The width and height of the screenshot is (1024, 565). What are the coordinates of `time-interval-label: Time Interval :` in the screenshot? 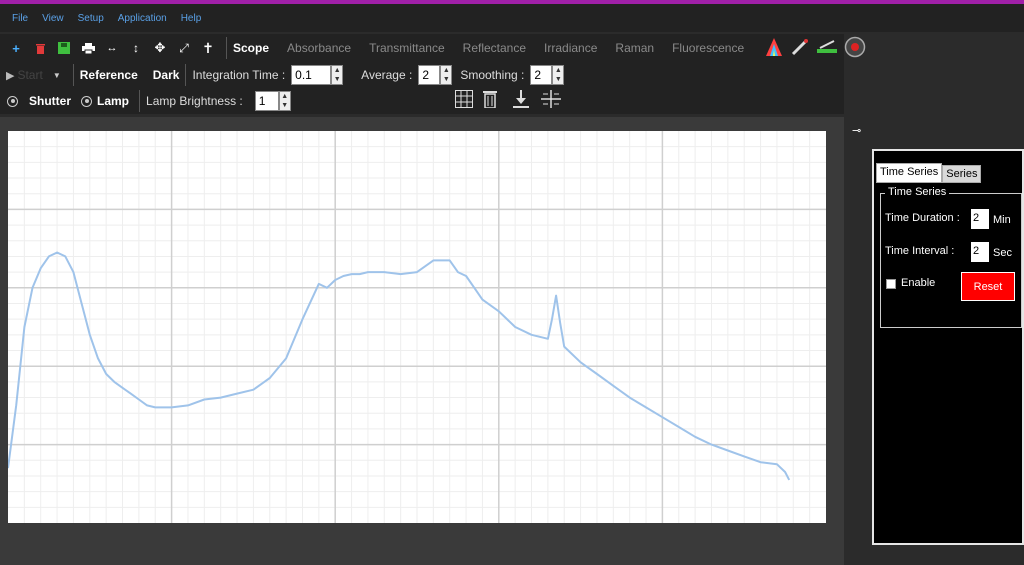 It's located at (920, 251).